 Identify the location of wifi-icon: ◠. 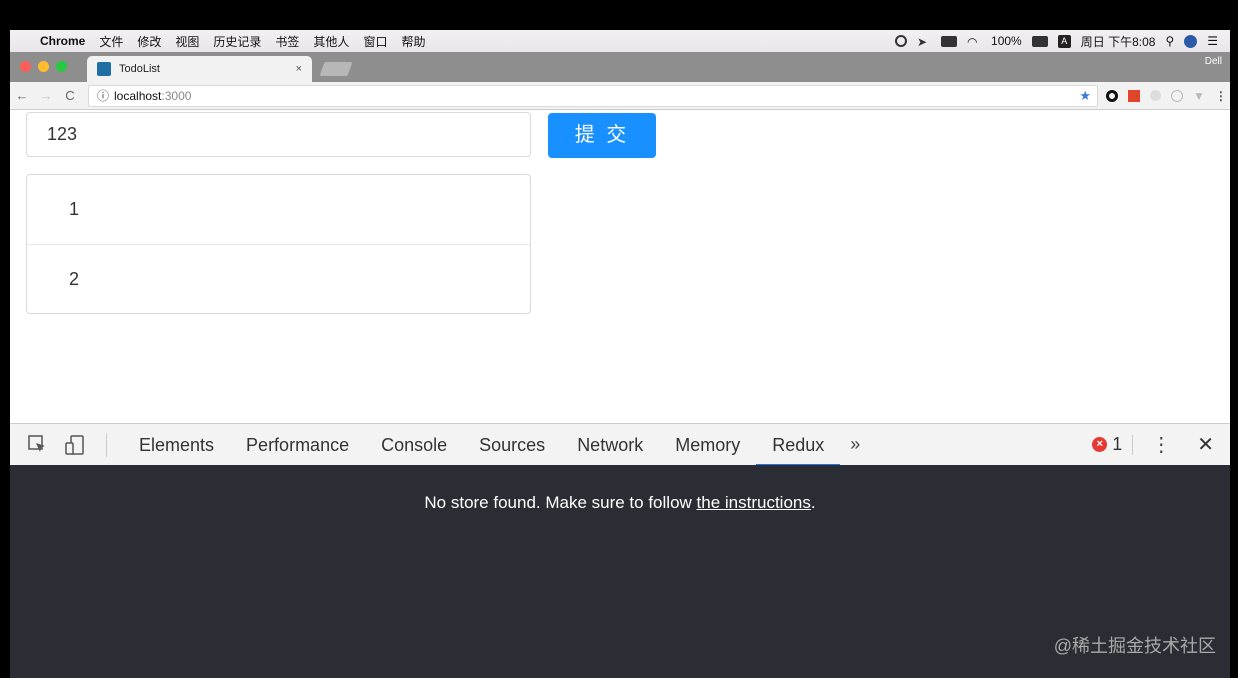
(974, 42).